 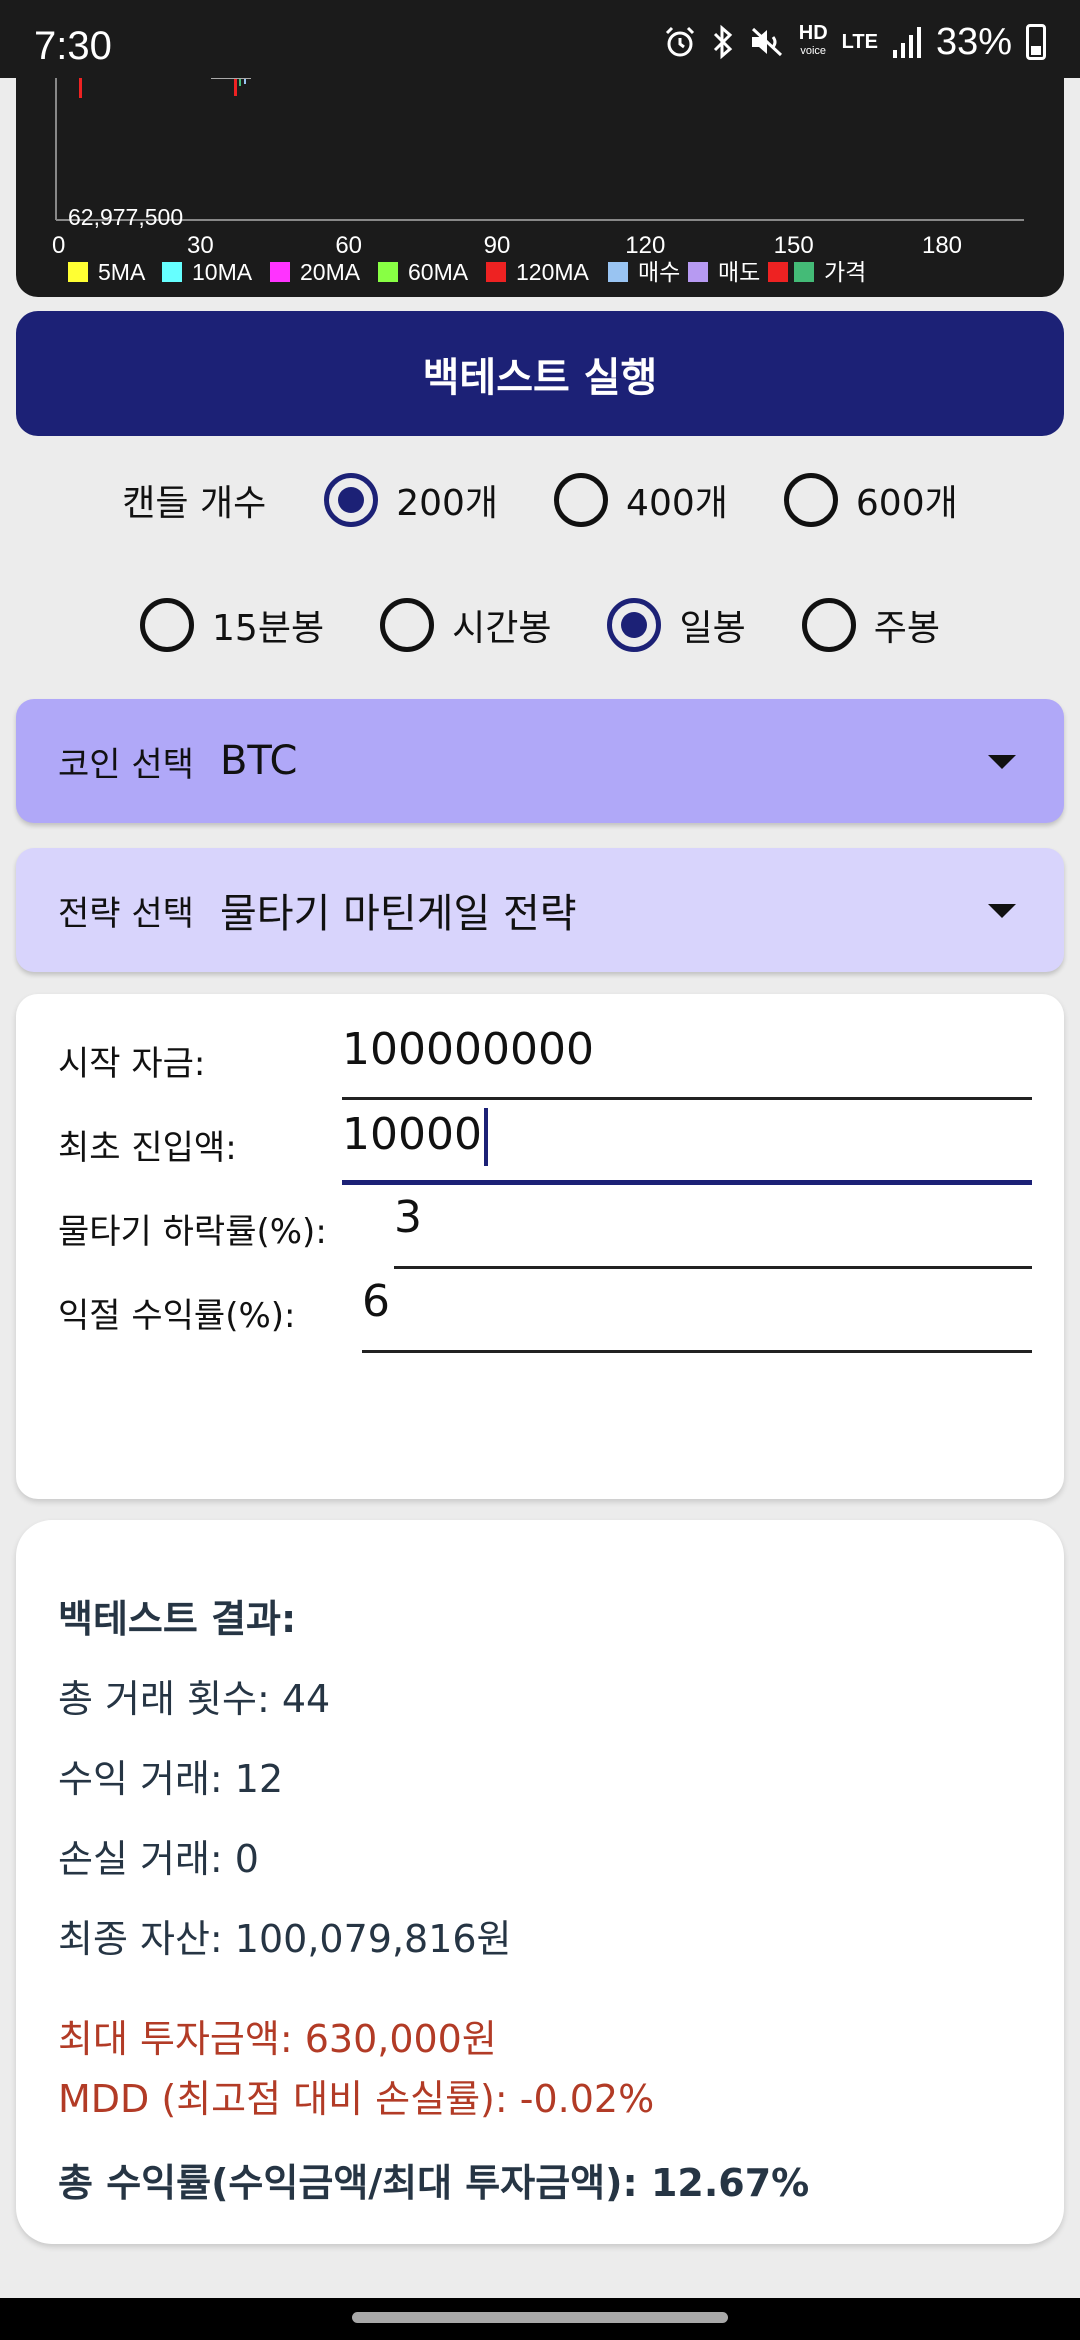 I want to click on x-tick-labels: 0 30 60 90 120 150 180, so click(x=507, y=245).